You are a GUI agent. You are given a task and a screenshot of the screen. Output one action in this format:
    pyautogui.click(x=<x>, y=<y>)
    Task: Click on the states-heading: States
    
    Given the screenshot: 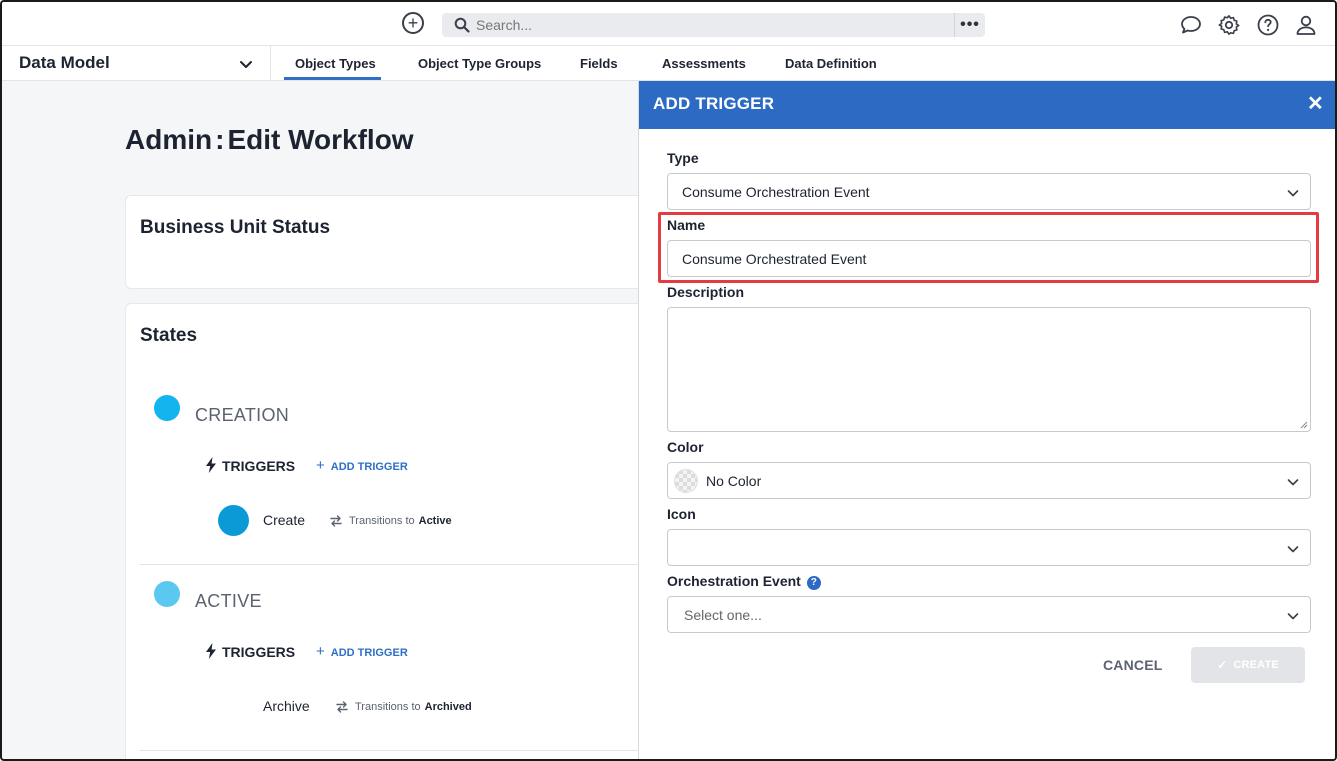 What is the action you would take?
    pyautogui.click(x=169, y=335)
    